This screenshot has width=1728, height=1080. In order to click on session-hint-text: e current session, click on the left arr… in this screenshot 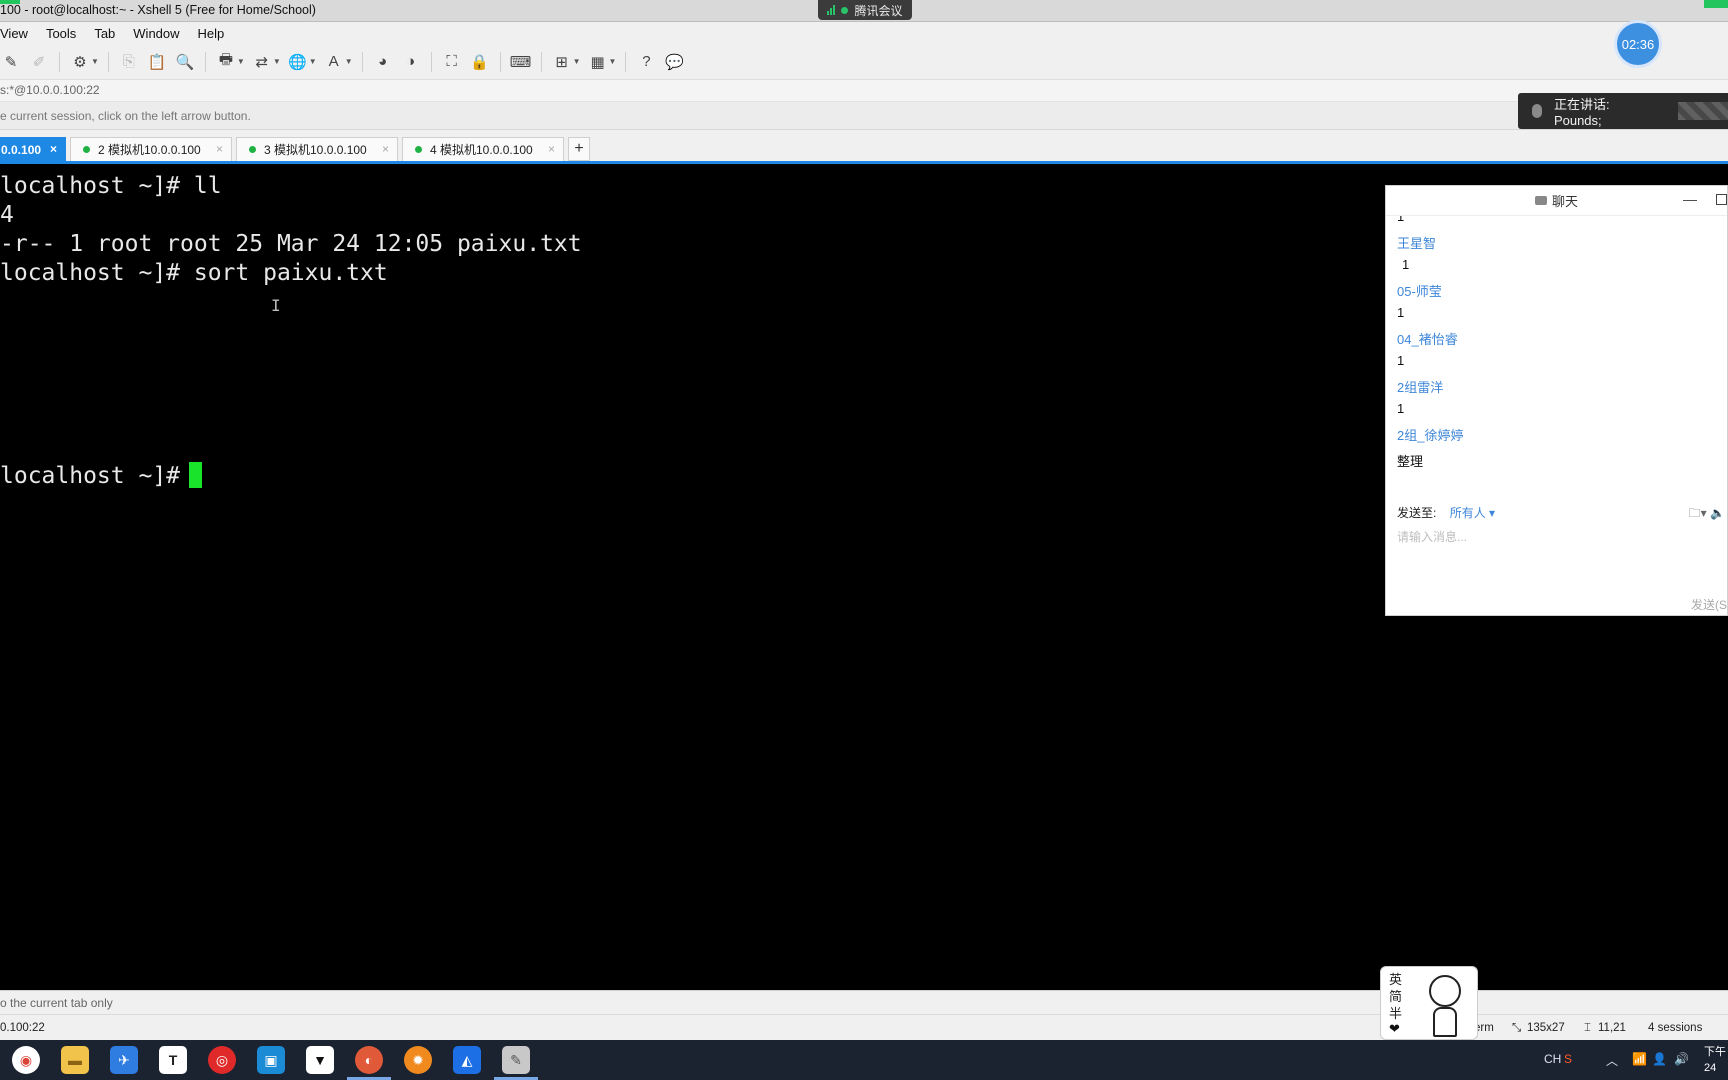, I will do `click(125, 116)`.